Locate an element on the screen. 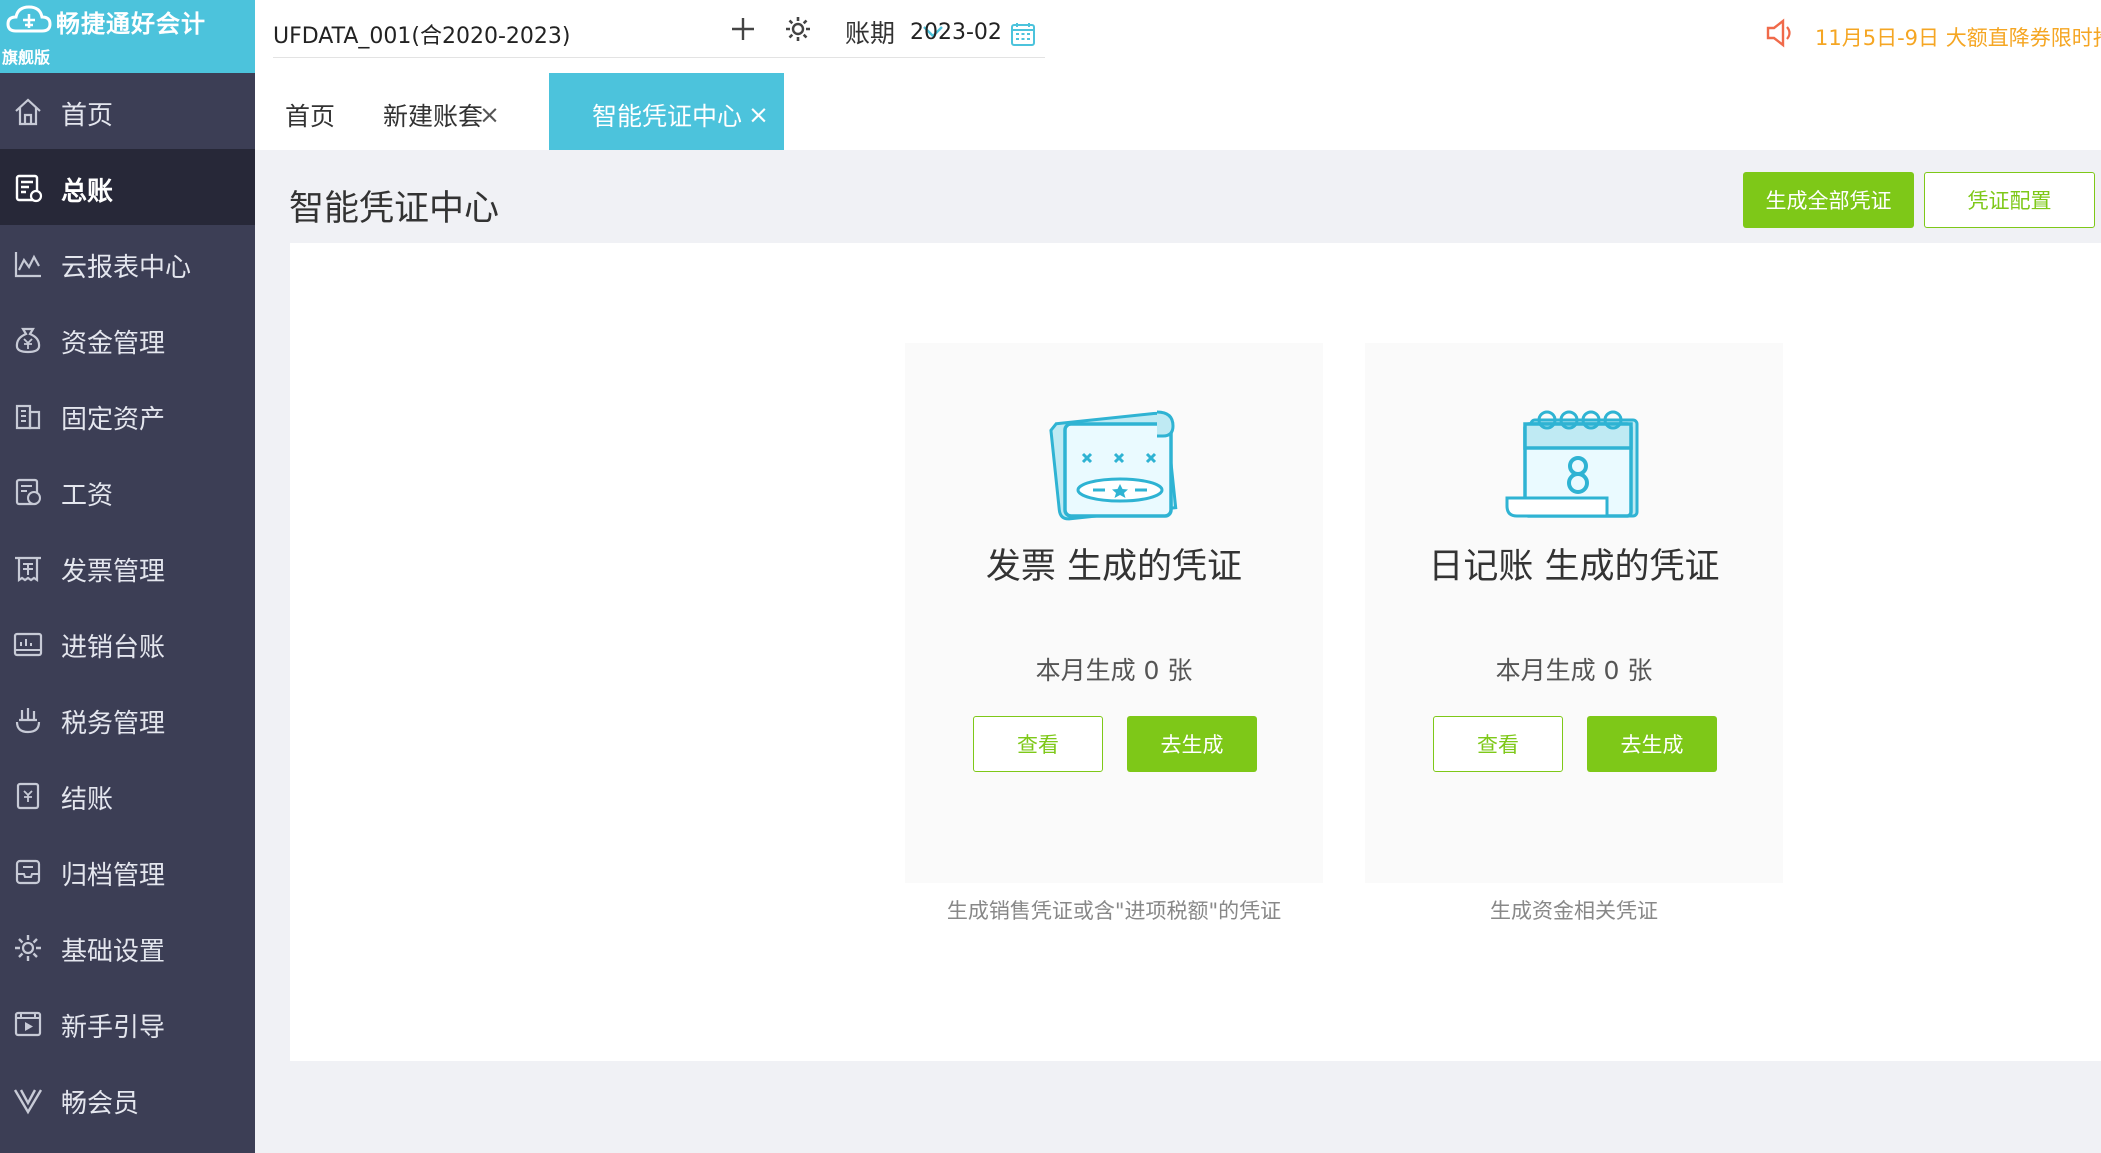 This screenshot has width=2101, height=1153. sidebar-item-label: 归档管理 is located at coordinates (113, 876).